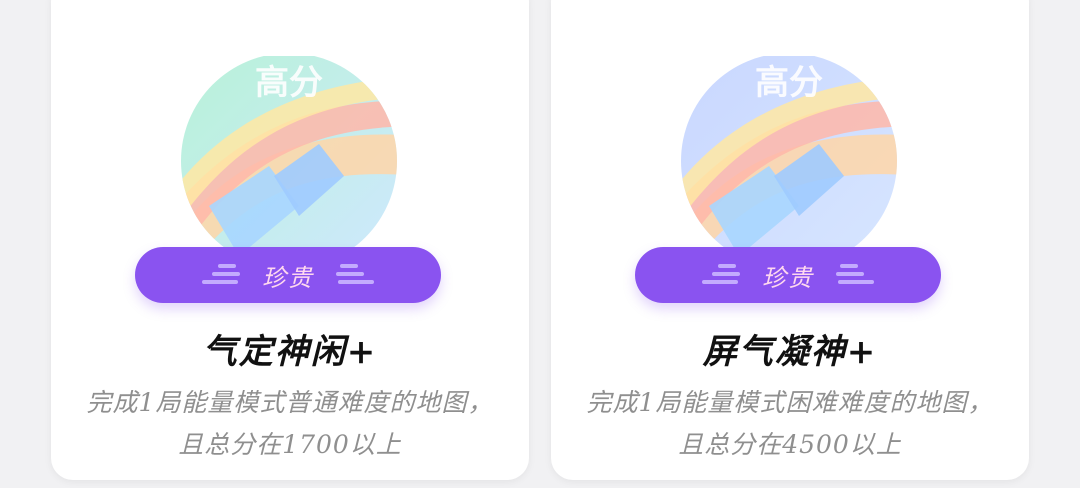  I want to click on achievement-title: 气定神闲+, so click(290, 352).